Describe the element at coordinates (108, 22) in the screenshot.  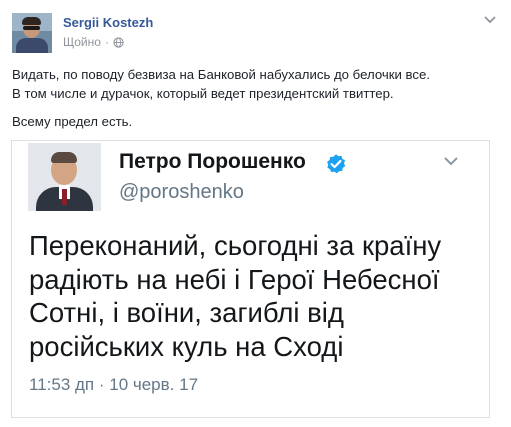
I see `author-name: Sergii Kostezh` at that location.